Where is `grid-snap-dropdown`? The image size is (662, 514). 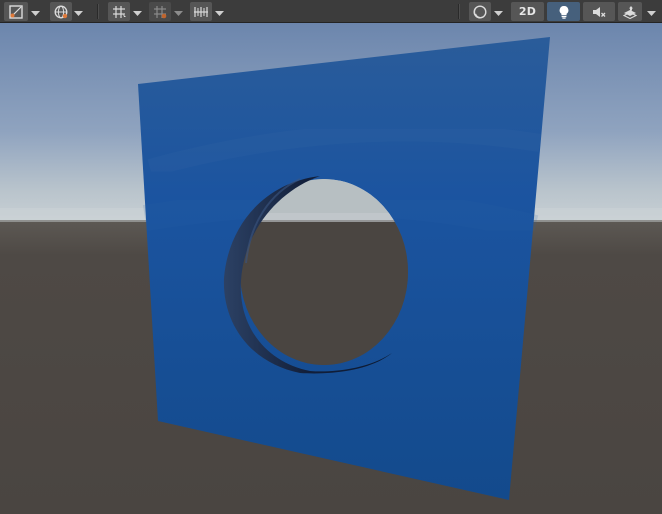
grid-snap-dropdown is located at coordinates (137, 11).